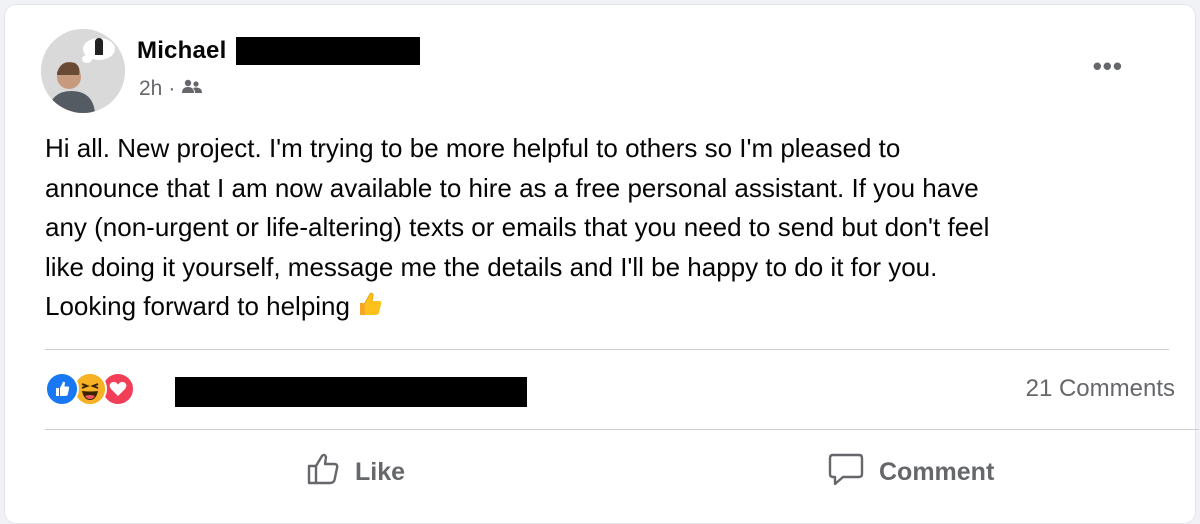  I want to click on redacted-surname, so click(328, 51).